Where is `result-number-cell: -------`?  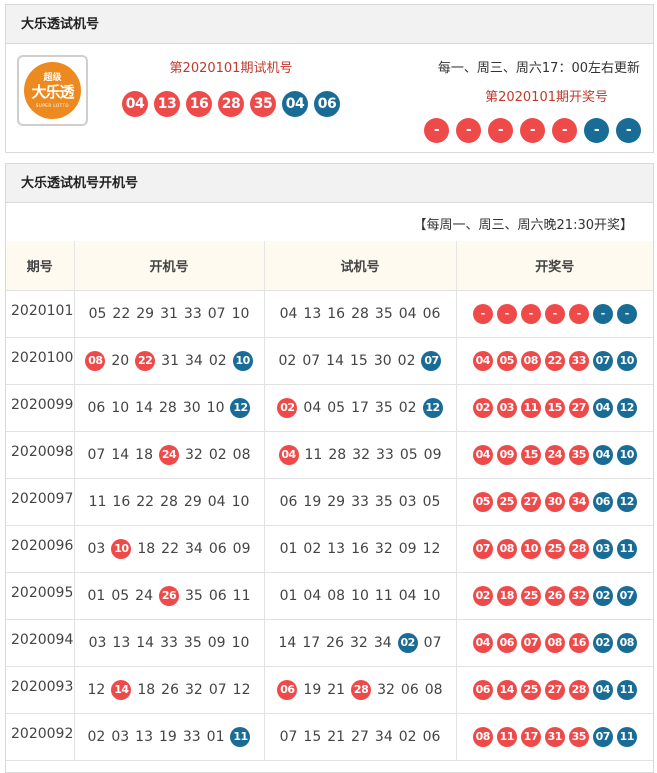 result-number-cell: ------- is located at coordinates (554, 314).